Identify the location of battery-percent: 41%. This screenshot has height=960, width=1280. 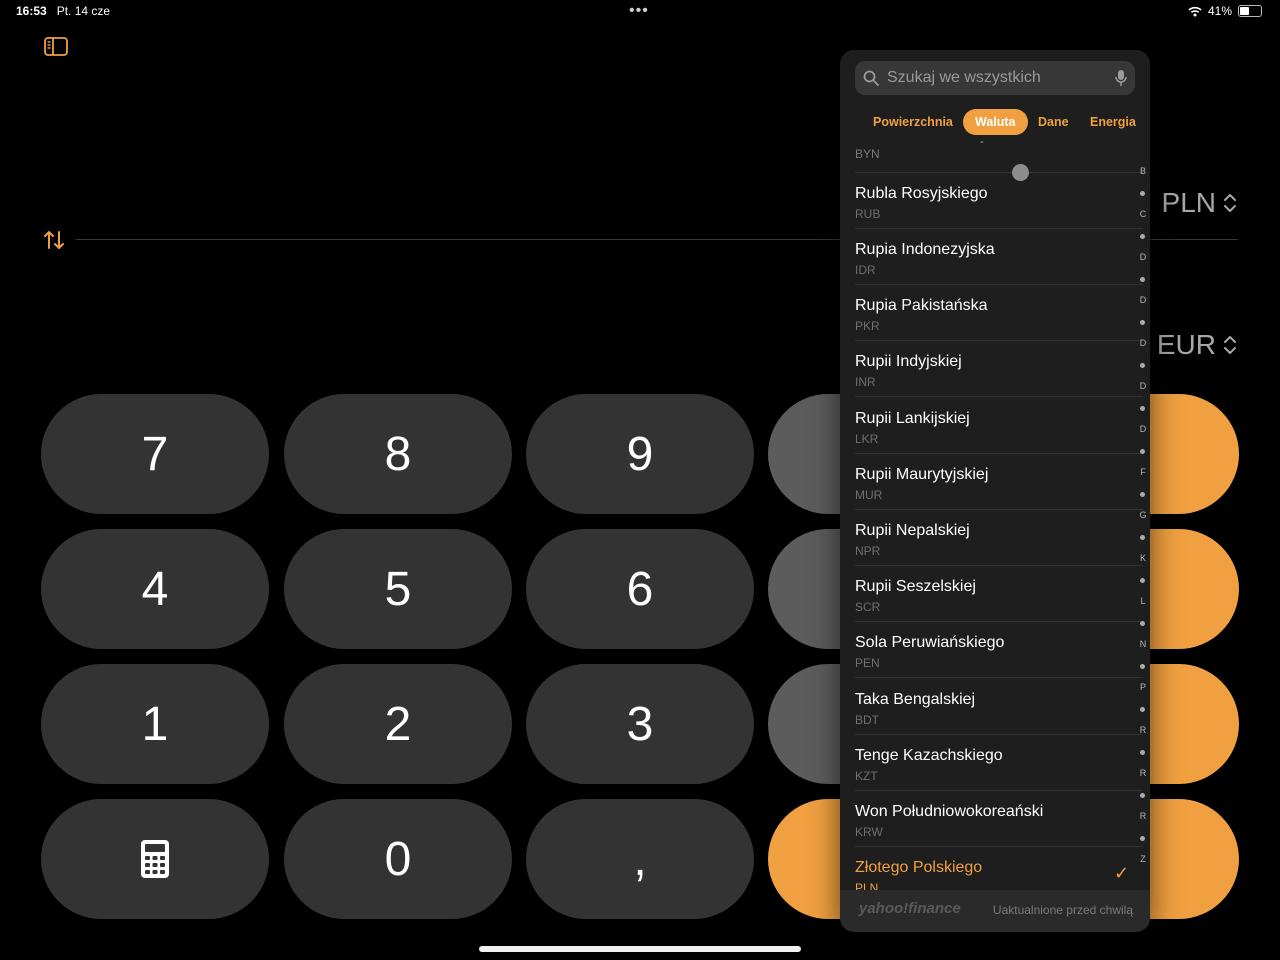
(1219, 11).